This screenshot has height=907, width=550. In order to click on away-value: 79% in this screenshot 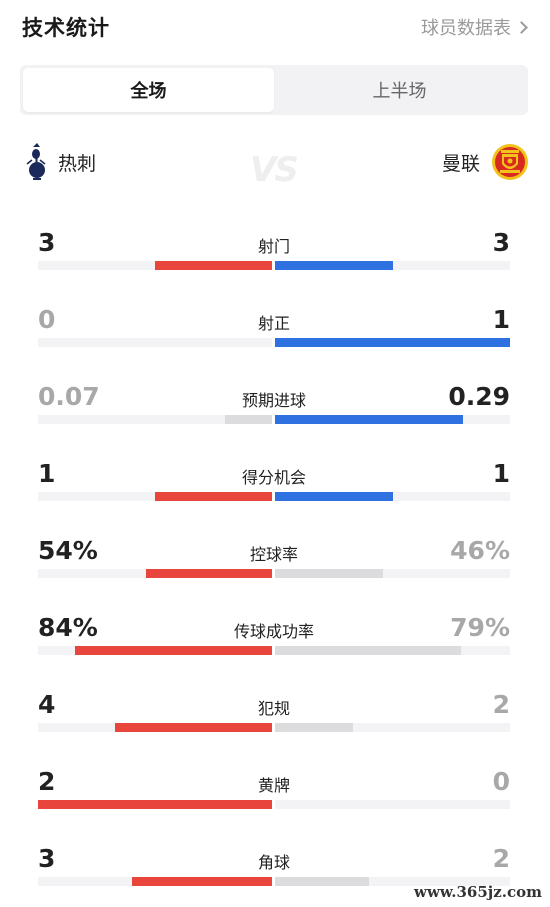, I will do `click(480, 627)`.